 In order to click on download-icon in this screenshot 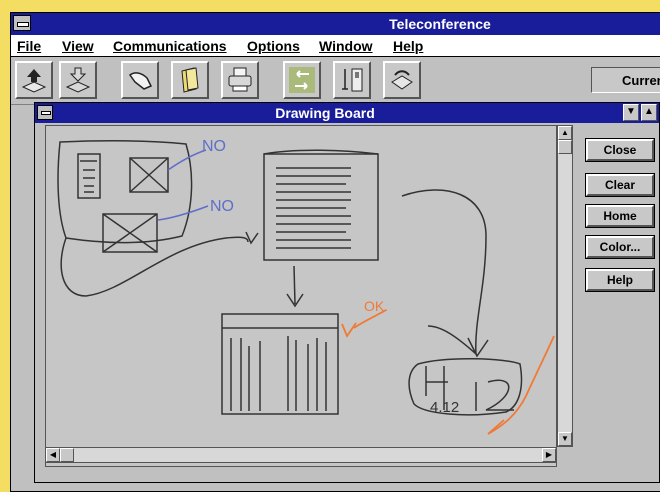, I will do `click(78, 80)`.